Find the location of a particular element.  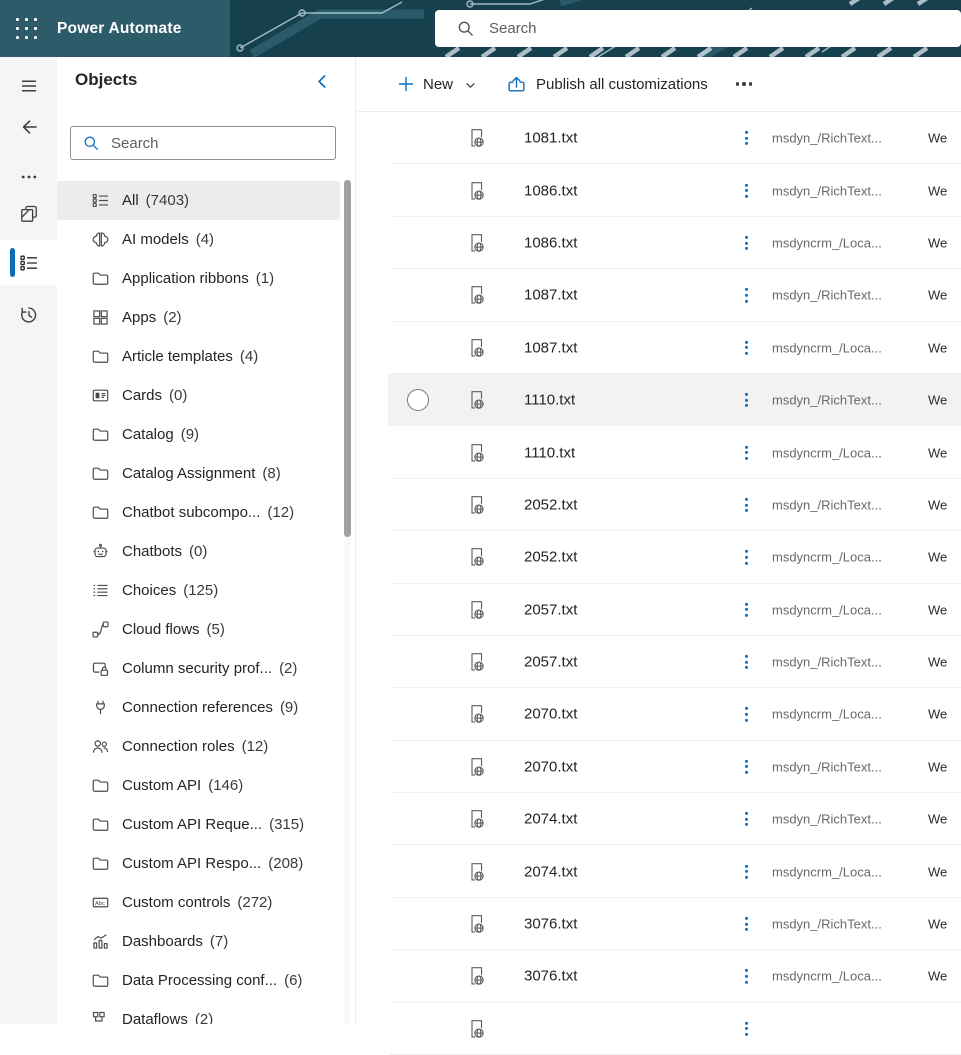

table-row: 1081.txt msdyn_/RichText... We is located at coordinates (674, 138).